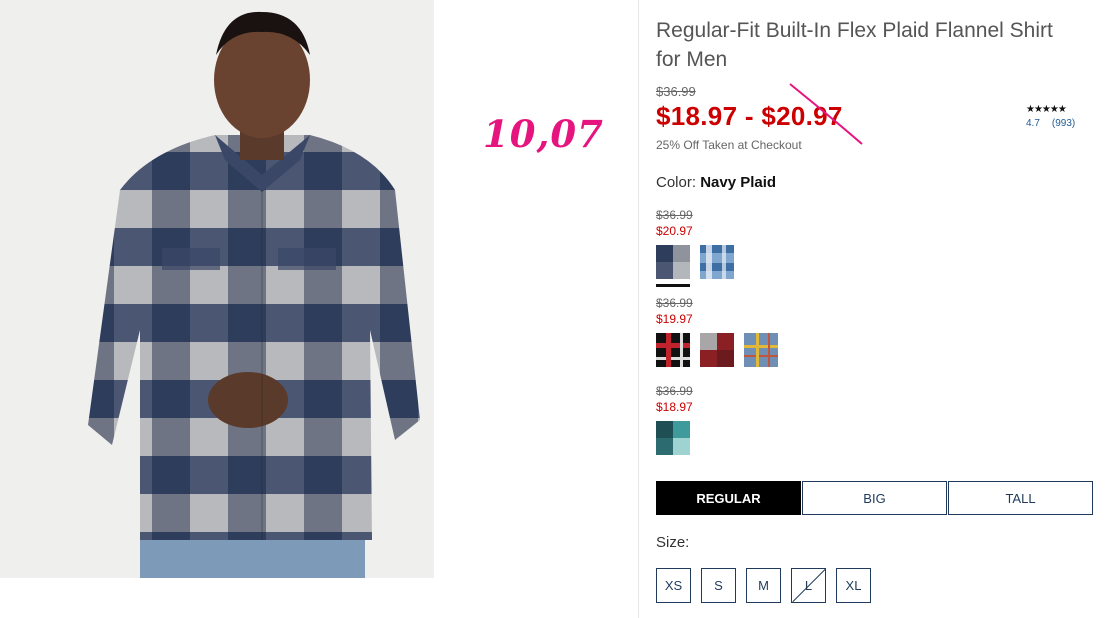 The image size is (1114, 618). What do you see at coordinates (1046, 109) in the screenshot?
I see `star-rating-icon: ★★★★★` at bounding box center [1046, 109].